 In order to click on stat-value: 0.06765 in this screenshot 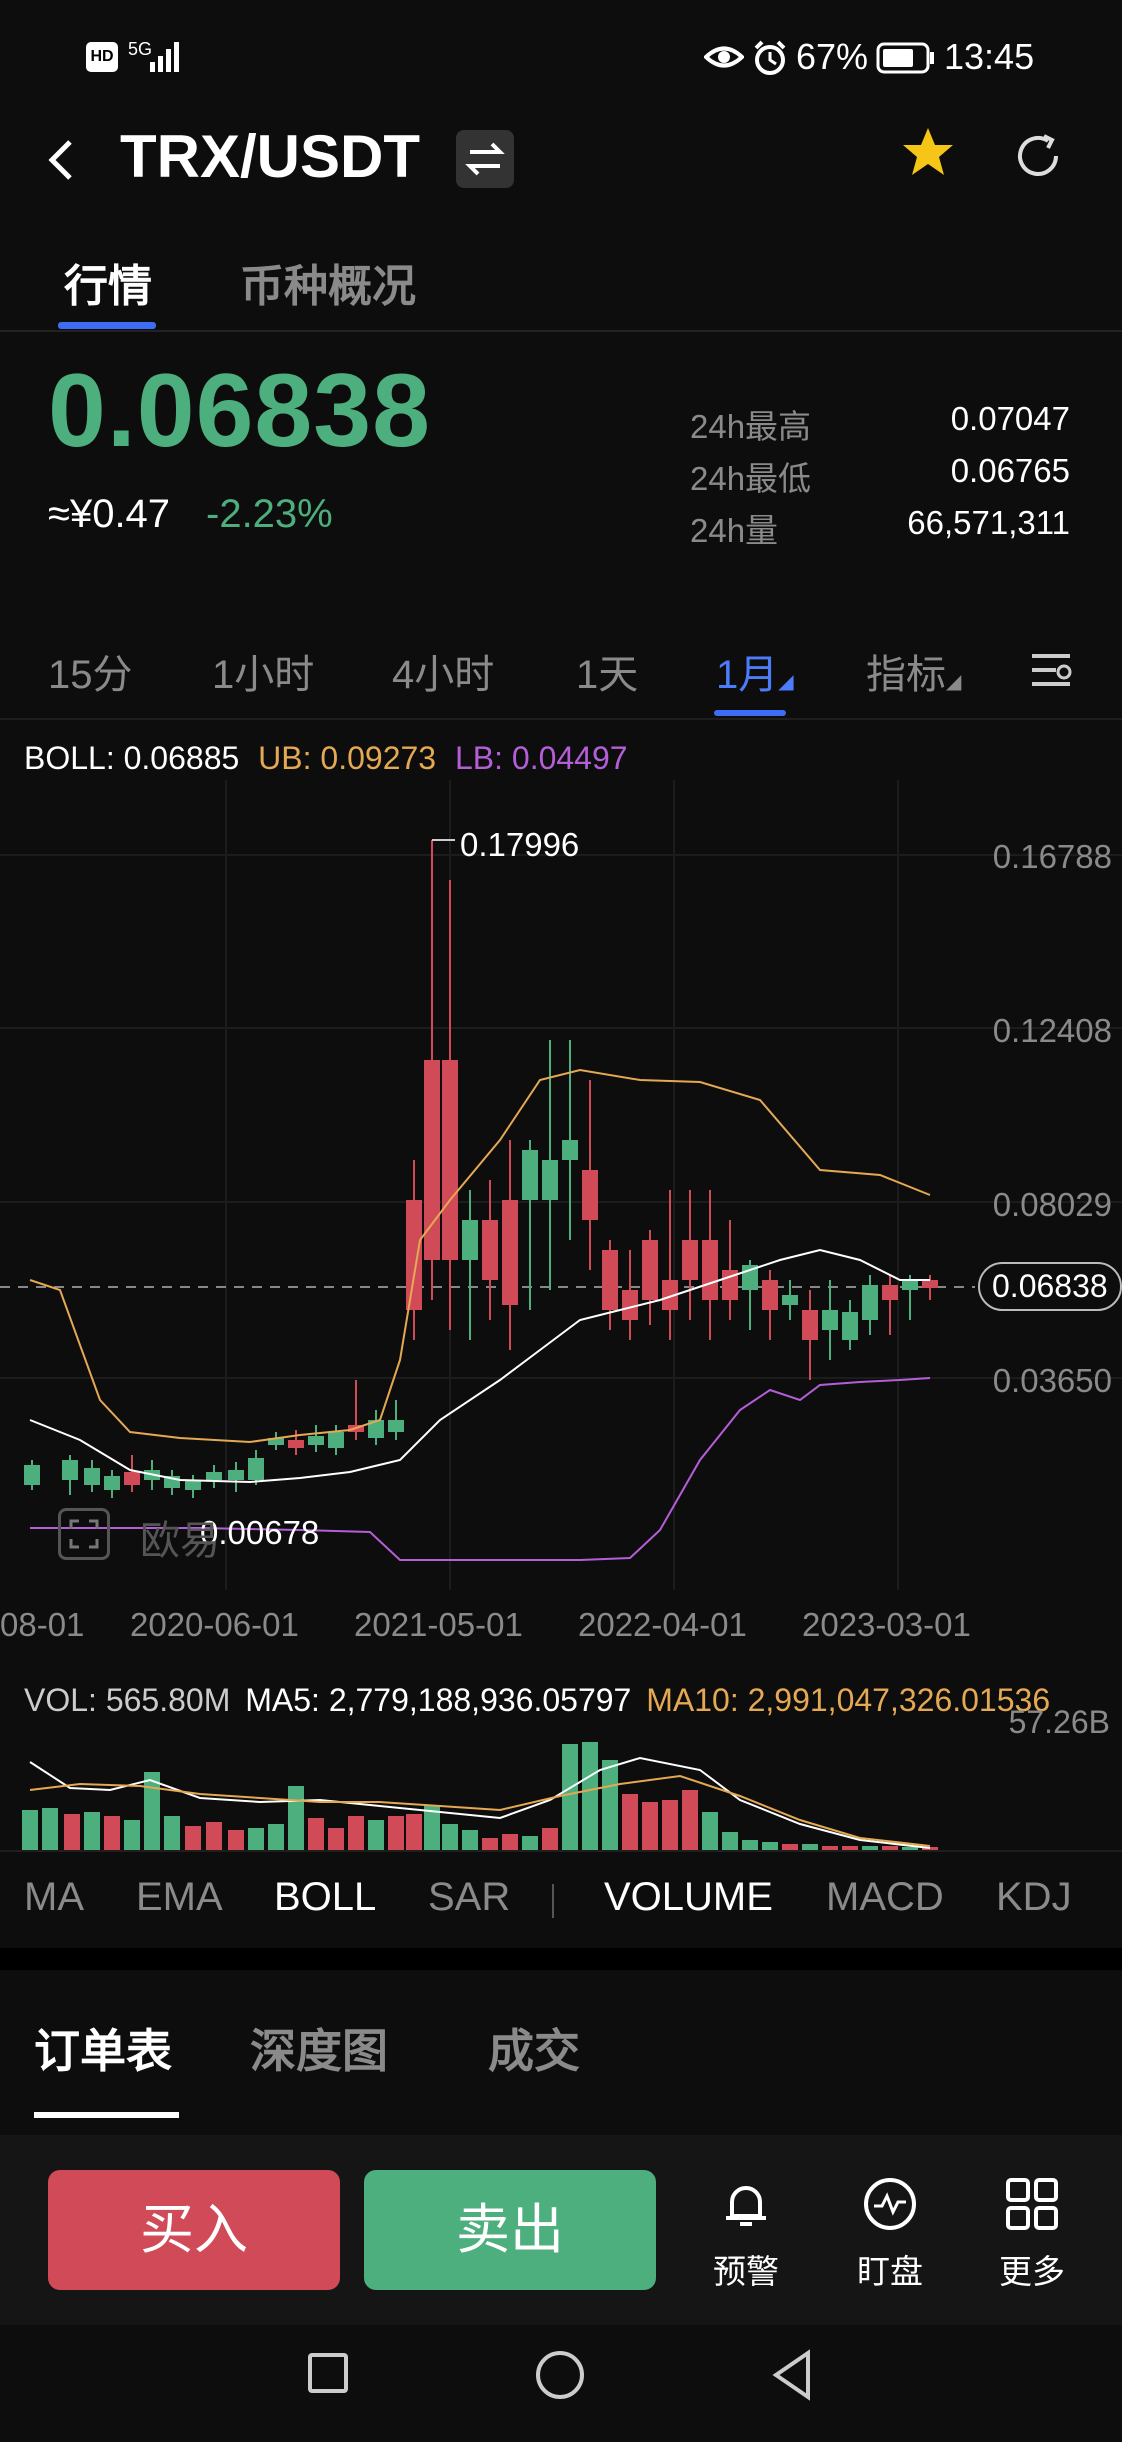, I will do `click(1010, 470)`.